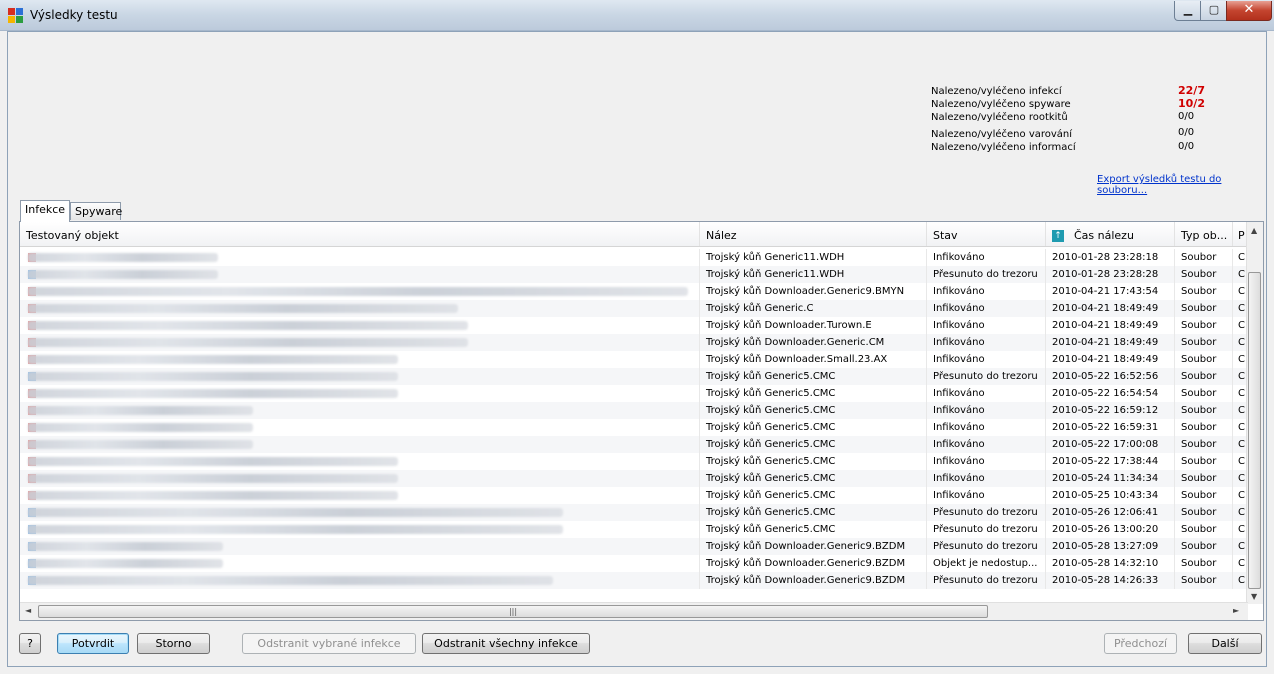 This screenshot has height=674, width=1274. I want to click on vertical-scroll-thumb, so click(1254, 430).